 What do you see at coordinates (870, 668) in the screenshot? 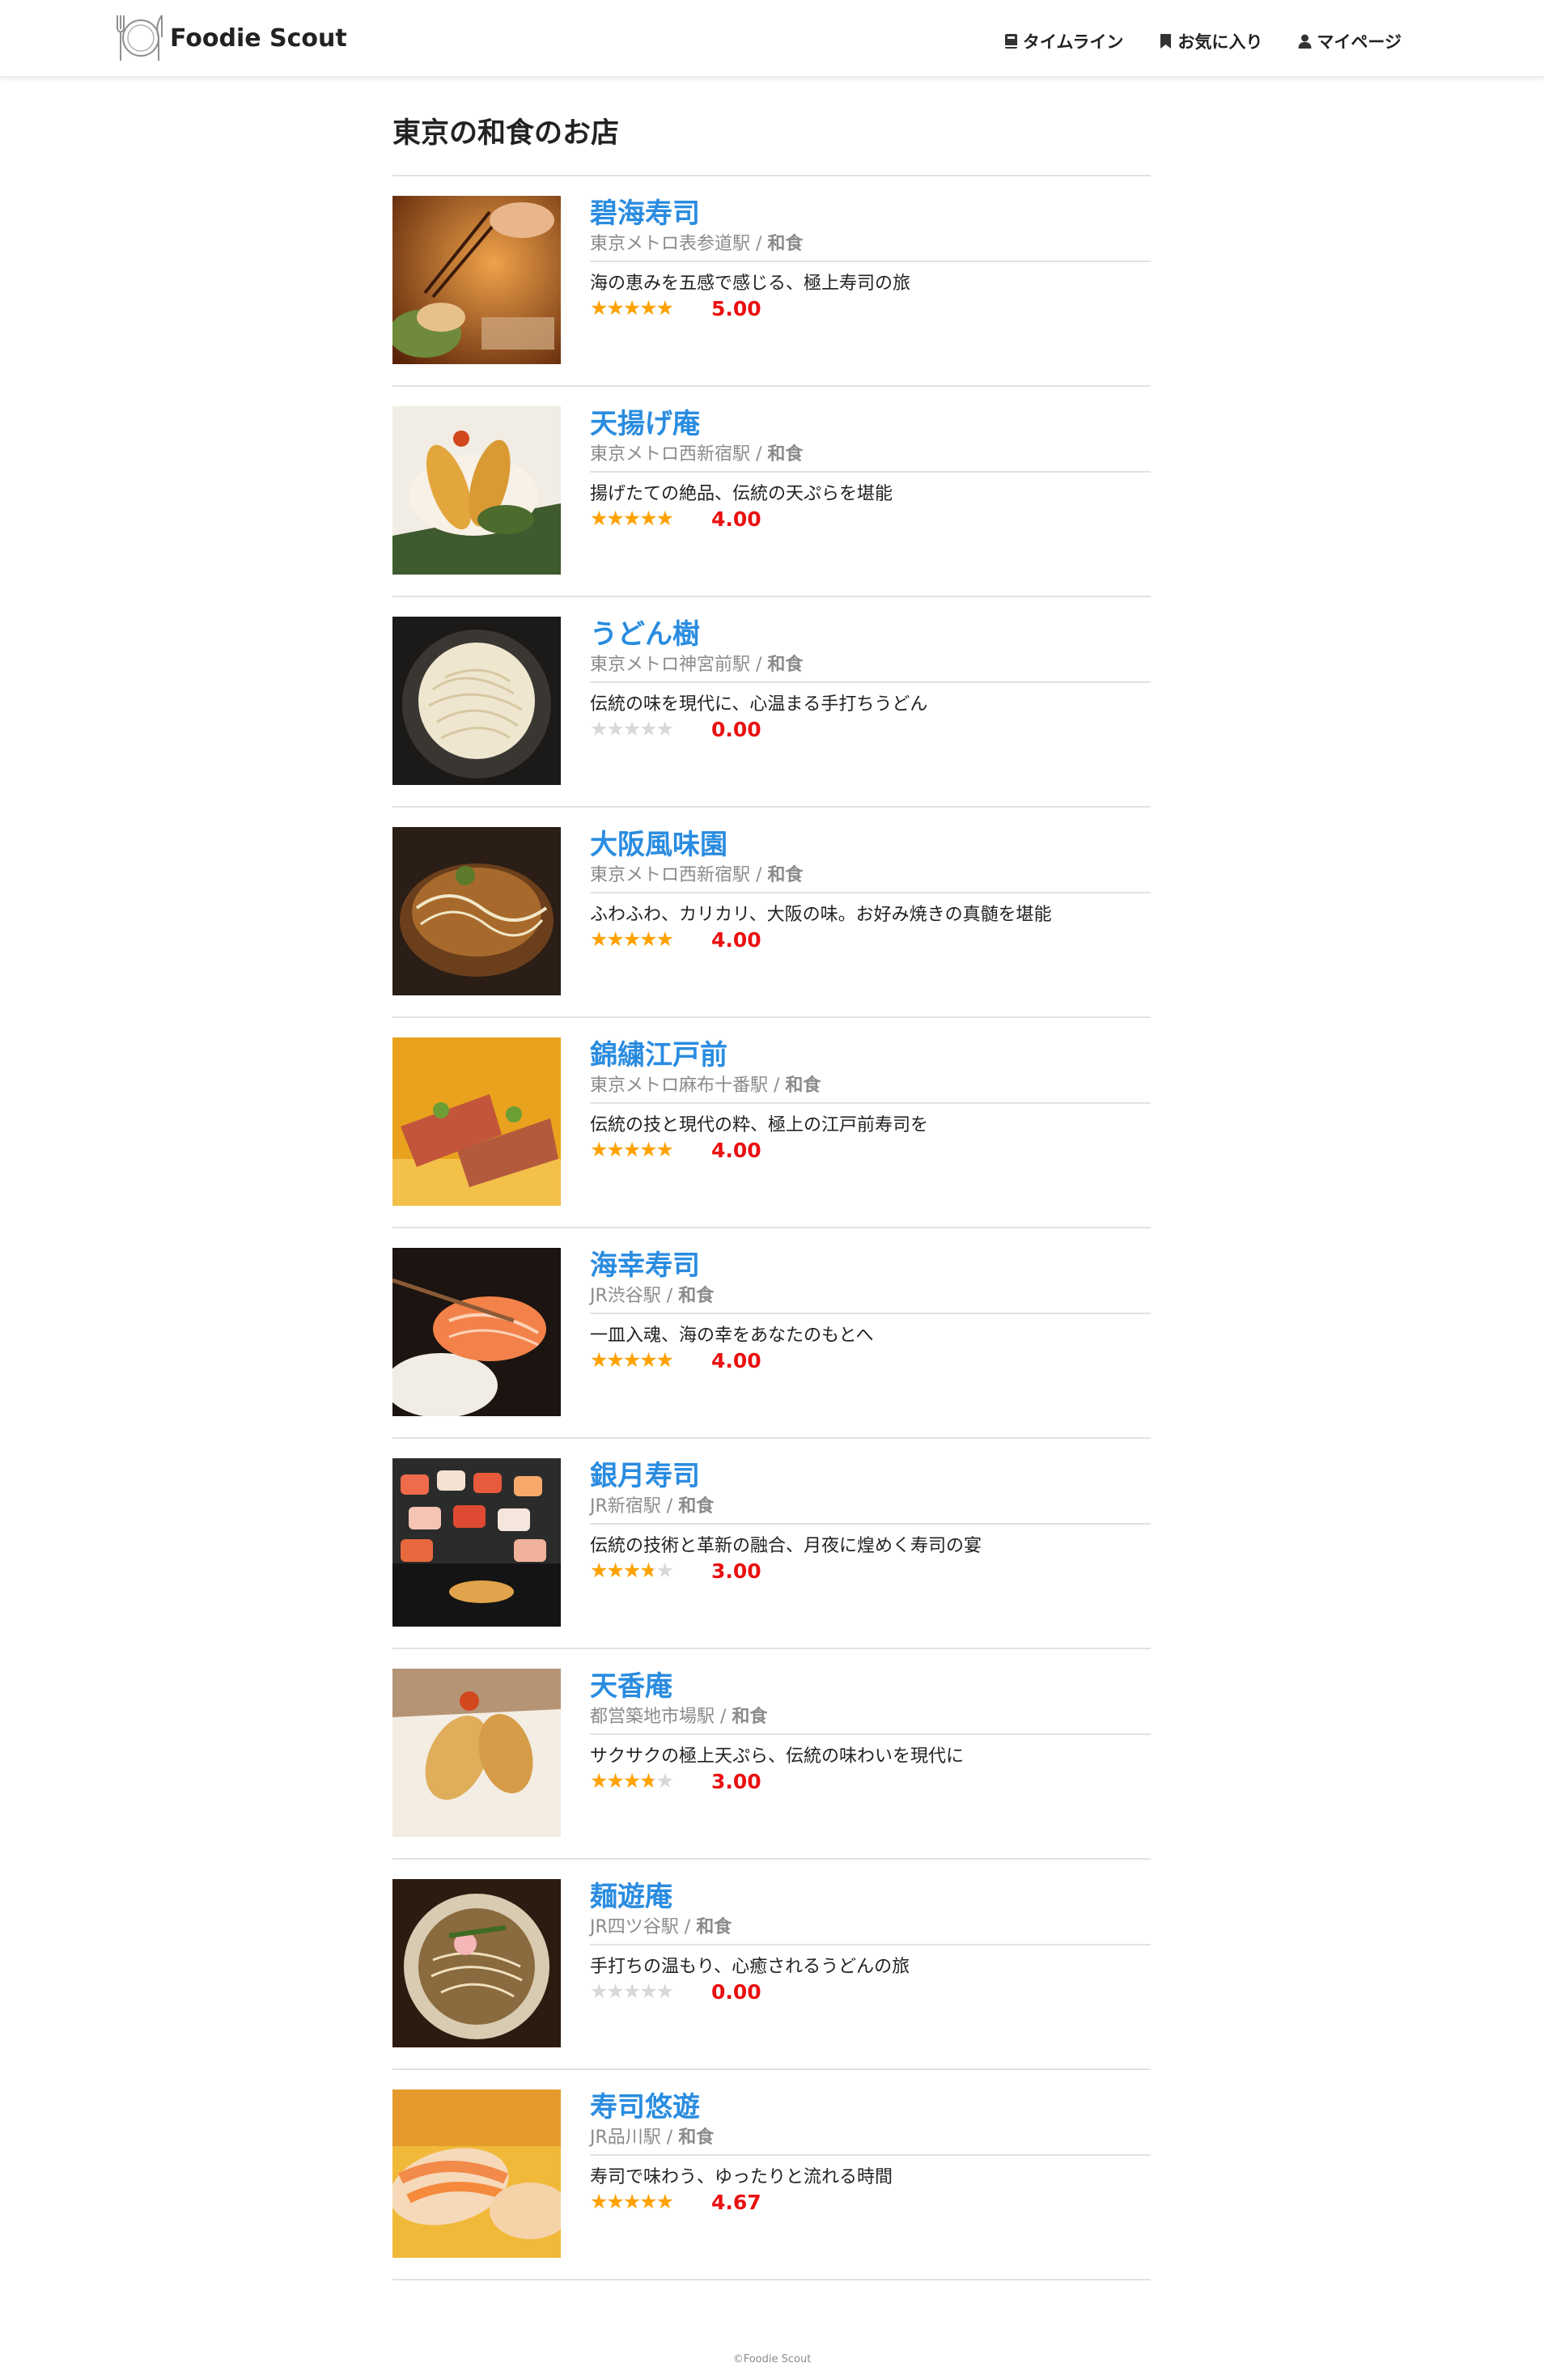
I see `restaurant-meta: 東京メトロ神宮前駅 / 和食` at bounding box center [870, 668].